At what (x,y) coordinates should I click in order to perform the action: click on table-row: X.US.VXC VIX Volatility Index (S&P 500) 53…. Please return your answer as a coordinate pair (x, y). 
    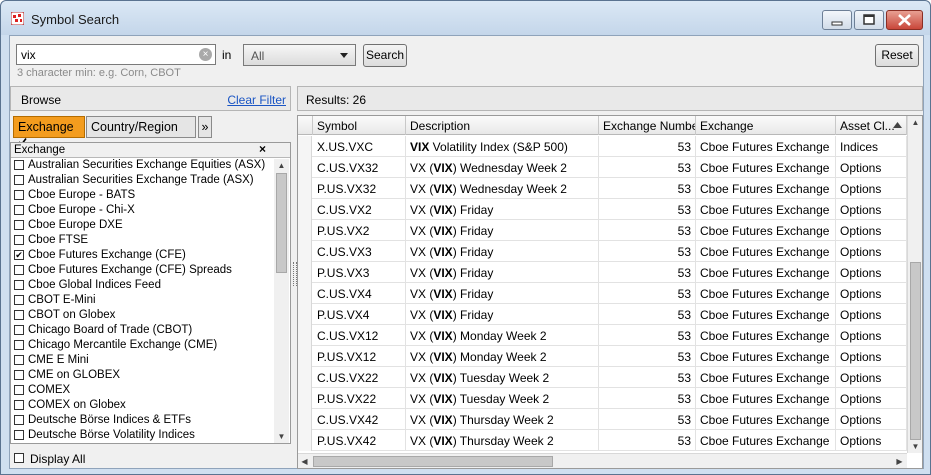
    Looking at the image, I should click on (602, 146).